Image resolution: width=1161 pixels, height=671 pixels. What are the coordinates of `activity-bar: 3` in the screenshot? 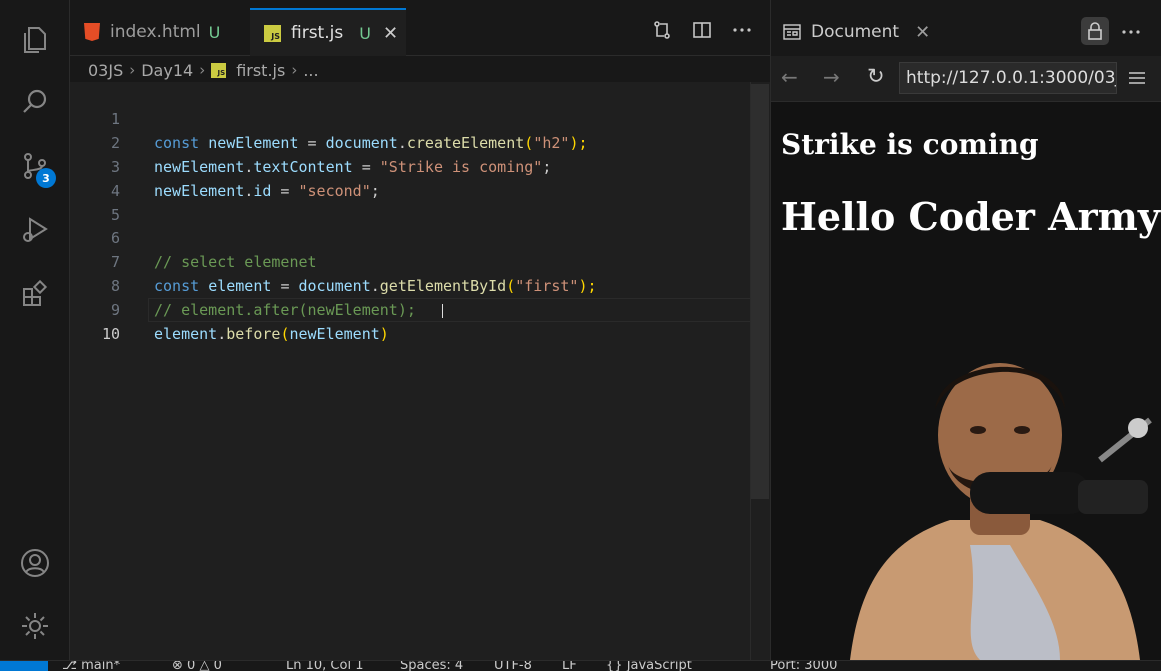 It's located at (35, 330).